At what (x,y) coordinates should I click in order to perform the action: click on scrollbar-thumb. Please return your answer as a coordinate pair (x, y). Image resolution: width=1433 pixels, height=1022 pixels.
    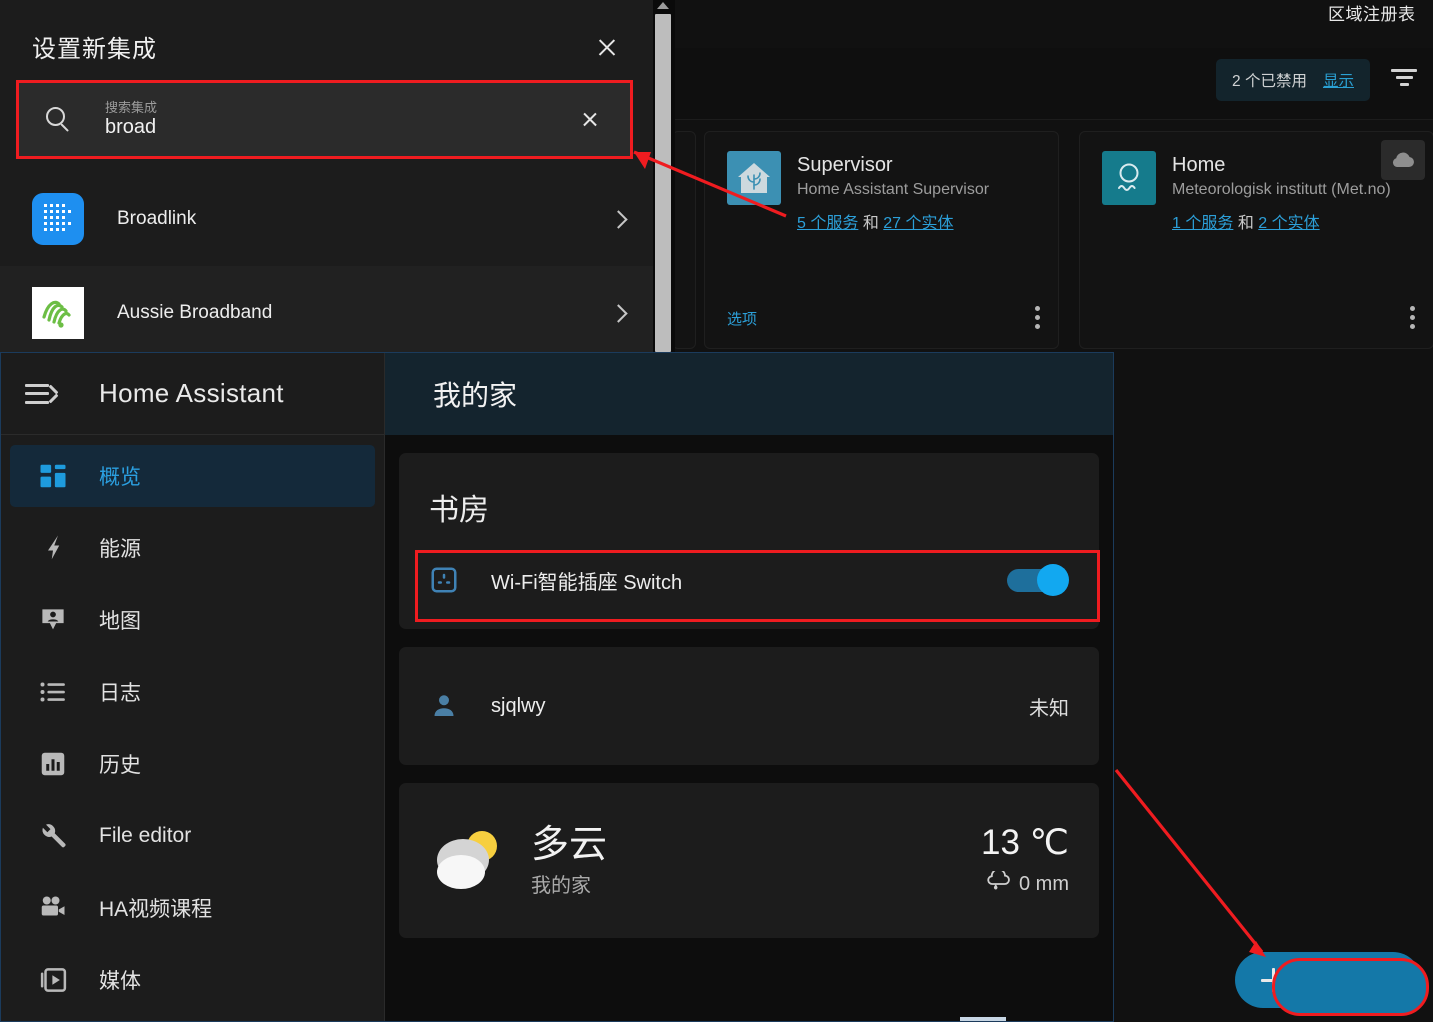
    Looking at the image, I should click on (663, 183).